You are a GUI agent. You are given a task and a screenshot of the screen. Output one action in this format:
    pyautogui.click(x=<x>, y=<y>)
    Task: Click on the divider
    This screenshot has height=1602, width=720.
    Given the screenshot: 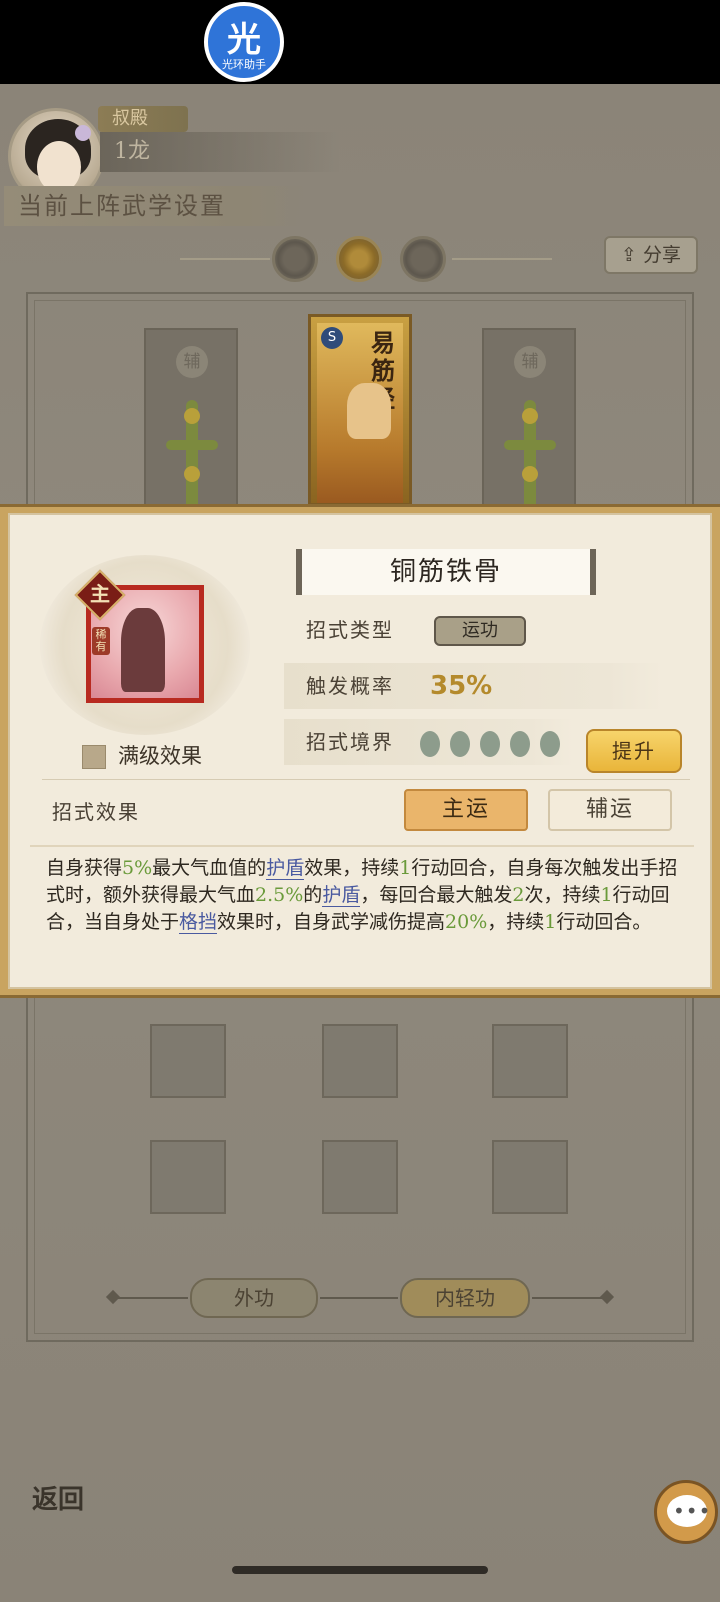 What is the action you would take?
    pyautogui.click(x=366, y=779)
    